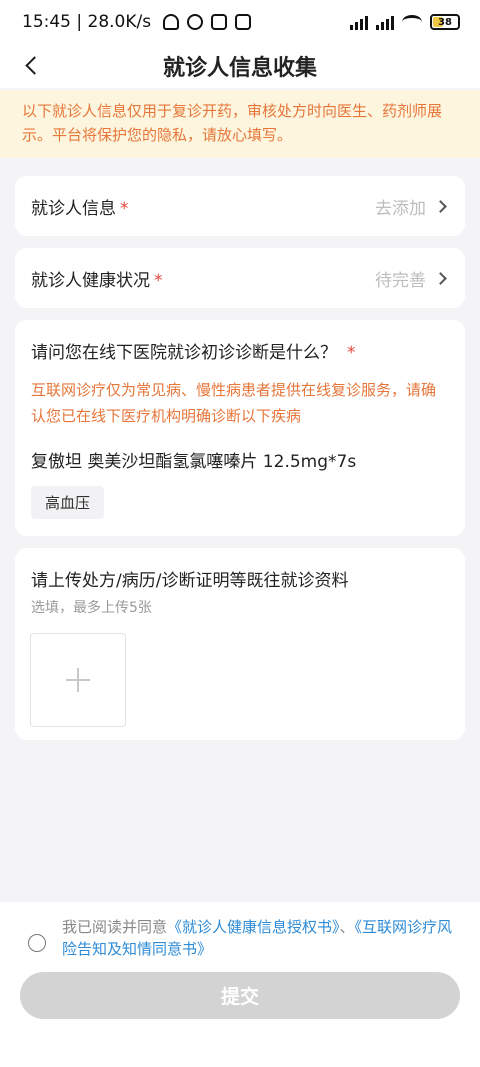 This screenshot has height=1067, width=480. I want to click on agreement: 我已阅读并同意《就诊人健康信息授权书》、《互联网诊疗风险告知及知情同意书》, so click(240, 931).